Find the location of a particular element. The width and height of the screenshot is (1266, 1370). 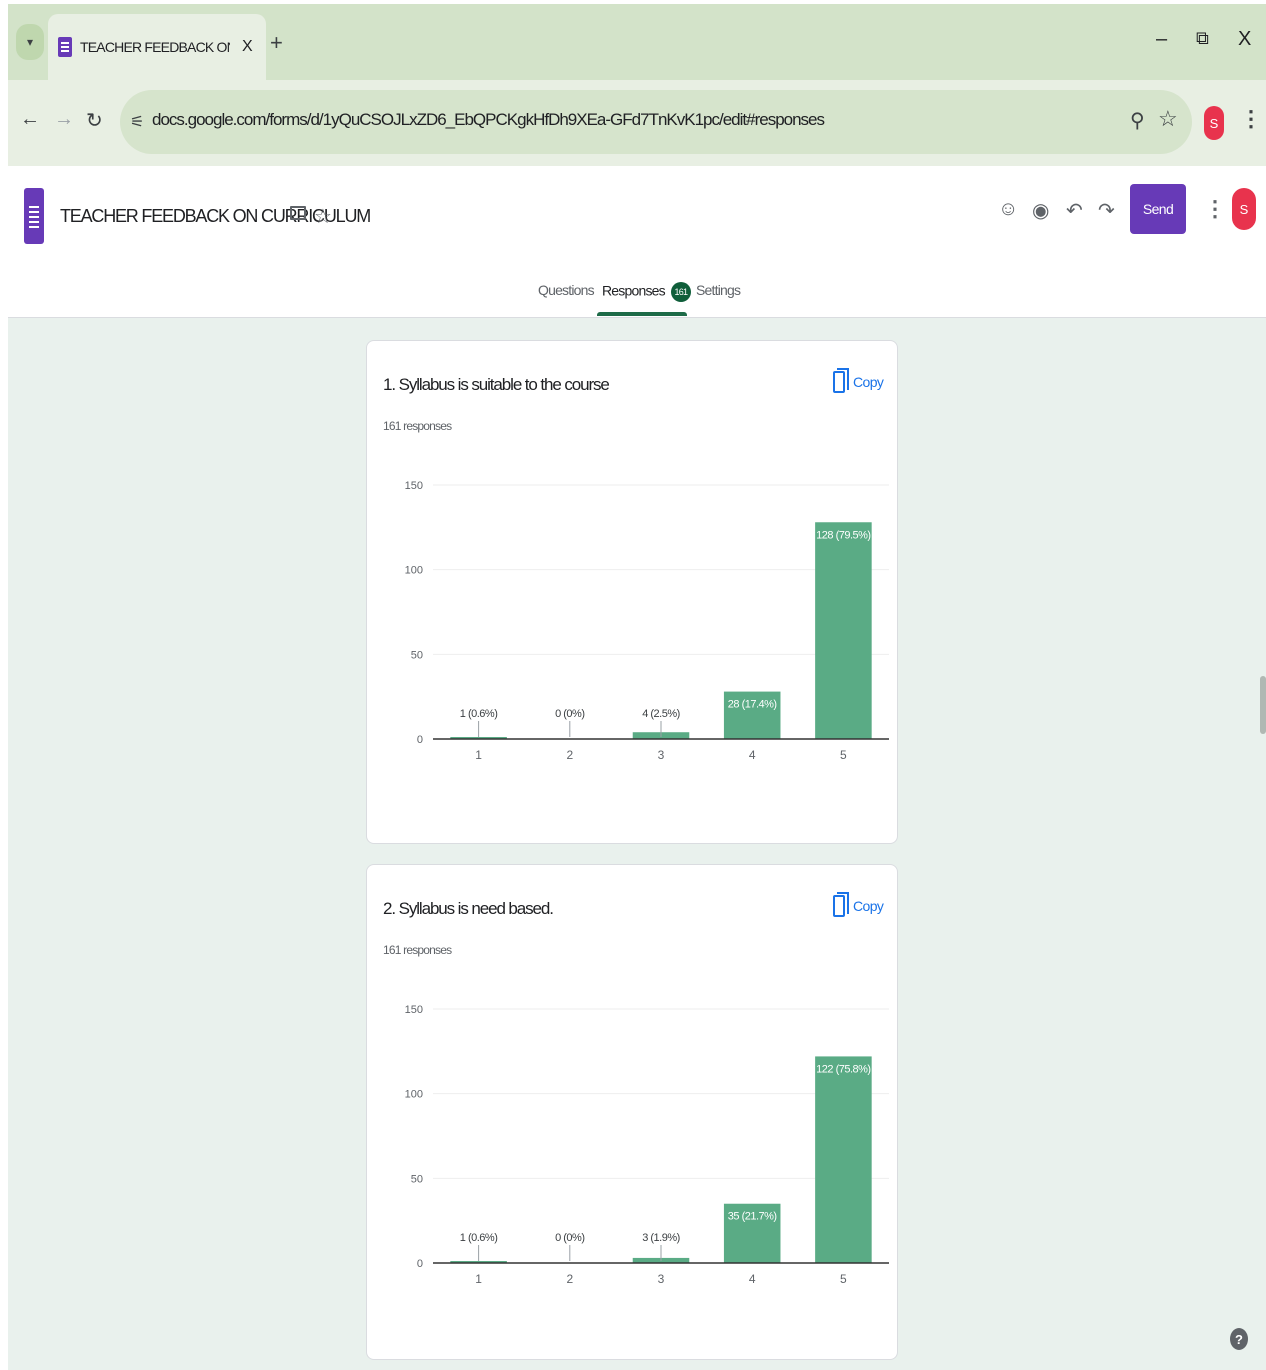

forms-logo-icon is located at coordinates (34, 216).